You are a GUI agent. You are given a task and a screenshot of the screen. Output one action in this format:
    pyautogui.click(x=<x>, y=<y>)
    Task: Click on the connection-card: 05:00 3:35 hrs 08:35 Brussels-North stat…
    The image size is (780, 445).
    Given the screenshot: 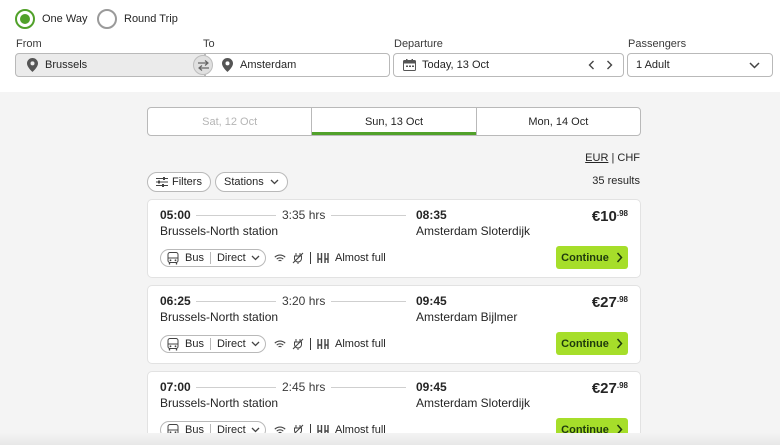 What is the action you would take?
    pyautogui.click(x=394, y=238)
    